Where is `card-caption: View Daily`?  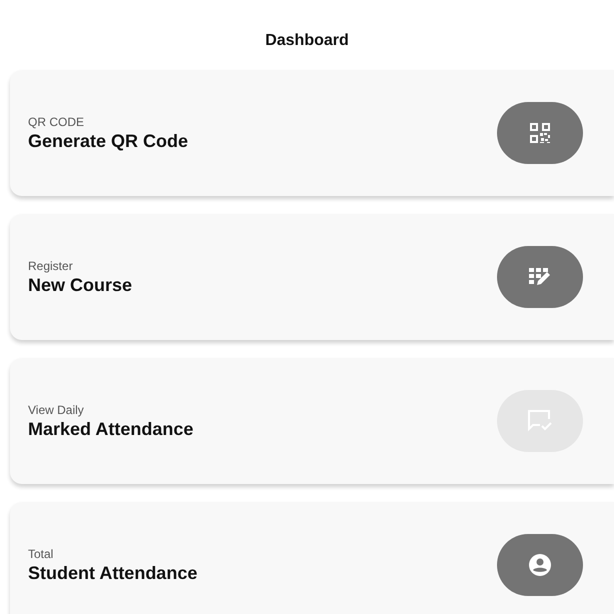
card-caption: View Daily is located at coordinates (56, 409).